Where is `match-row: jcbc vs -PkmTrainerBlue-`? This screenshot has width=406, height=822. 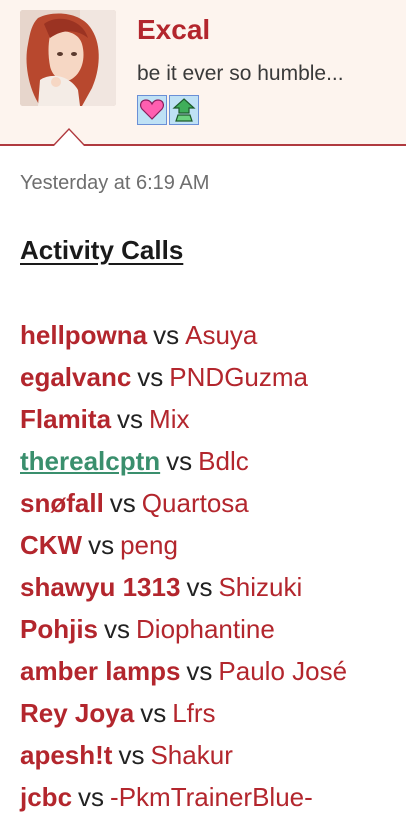
match-row: jcbc vs -PkmTrainerBlue- is located at coordinates (183, 801).